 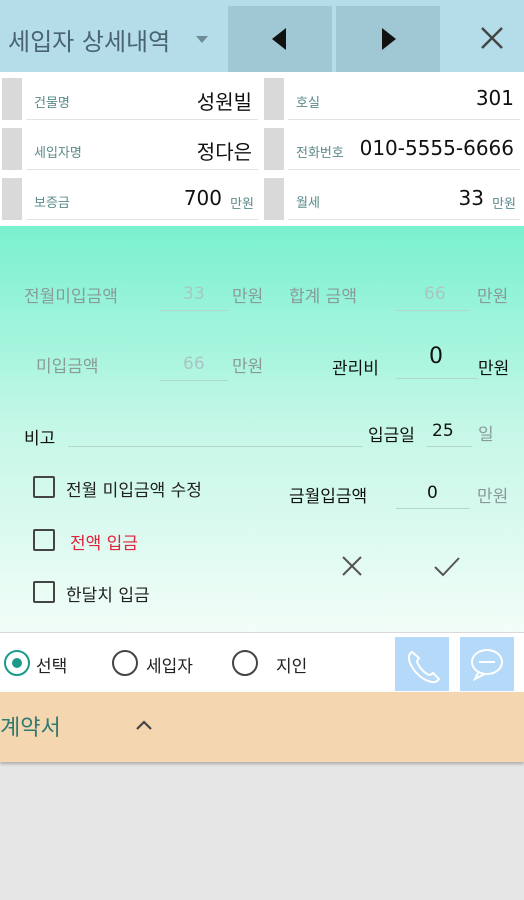 I want to click on building-cell: 건물명 성원빌, so click(x=131, y=98).